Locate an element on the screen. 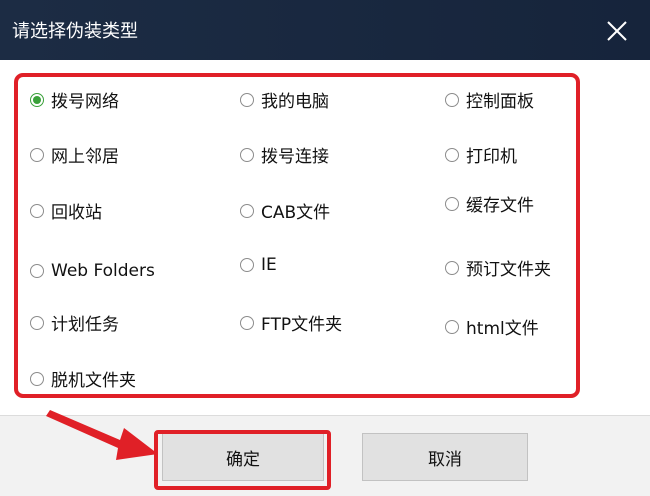  dialog-title: 请选择伪装类型 is located at coordinates (75, 31).